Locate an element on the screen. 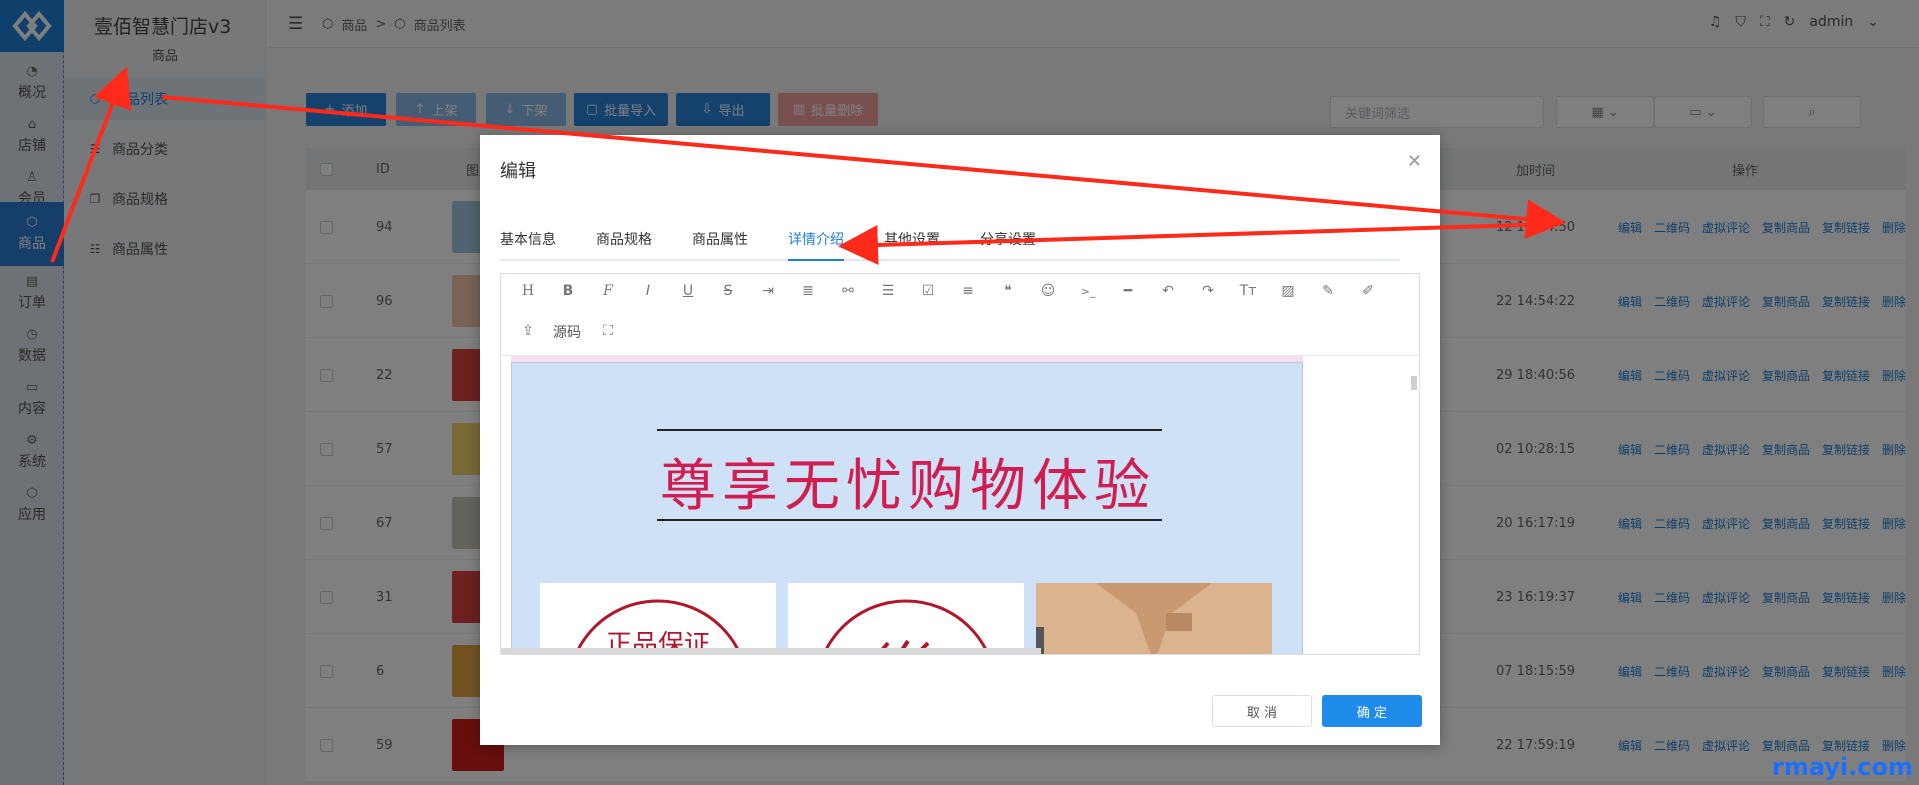  arrow-nav-to-list is located at coordinates (91, 164).